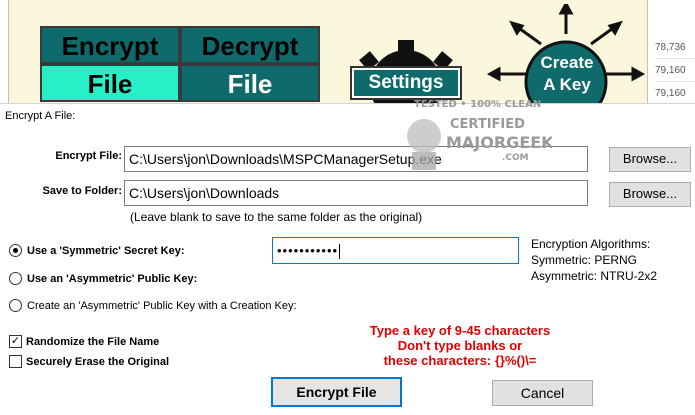 This screenshot has height=415, width=695. Describe the element at coordinates (98, 361) in the screenshot. I see `securely-erase-label: Securely Erase the Original` at that location.